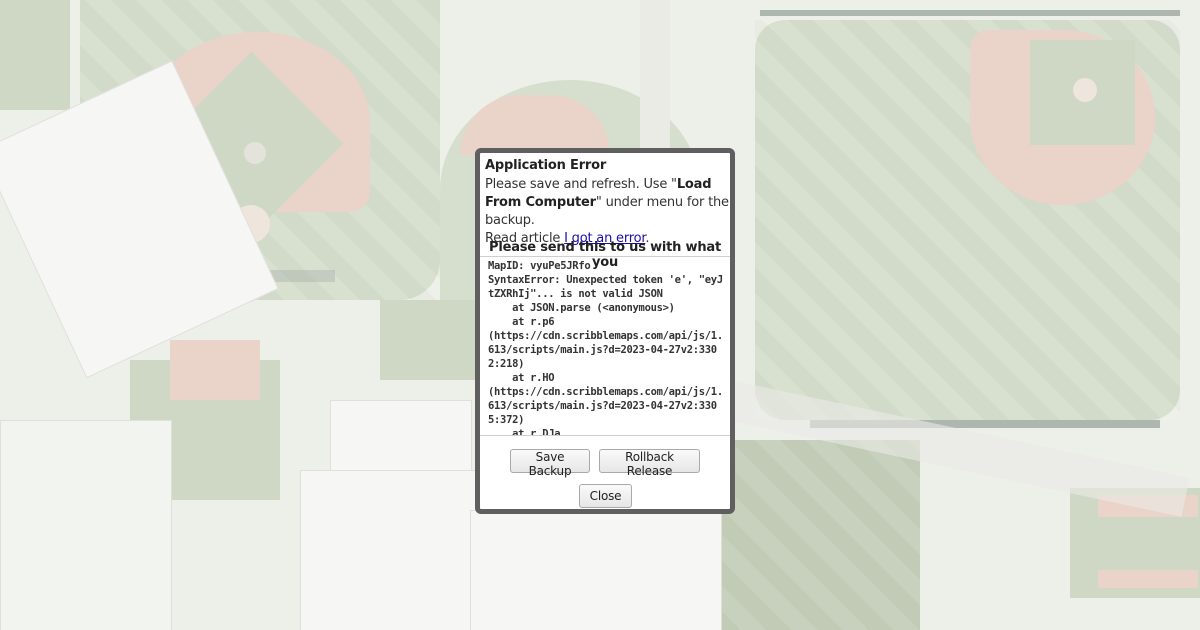 The image size is (1200, 630). What do you see at coordinates (581, 184) in the screenshot?
I see `message-prefix: Please save and refresh. Use "` at bounding box center [581, 184].